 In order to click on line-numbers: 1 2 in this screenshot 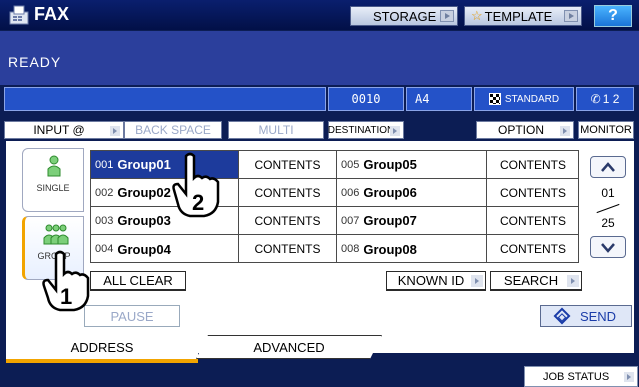, I will do `click(611, 99)`.